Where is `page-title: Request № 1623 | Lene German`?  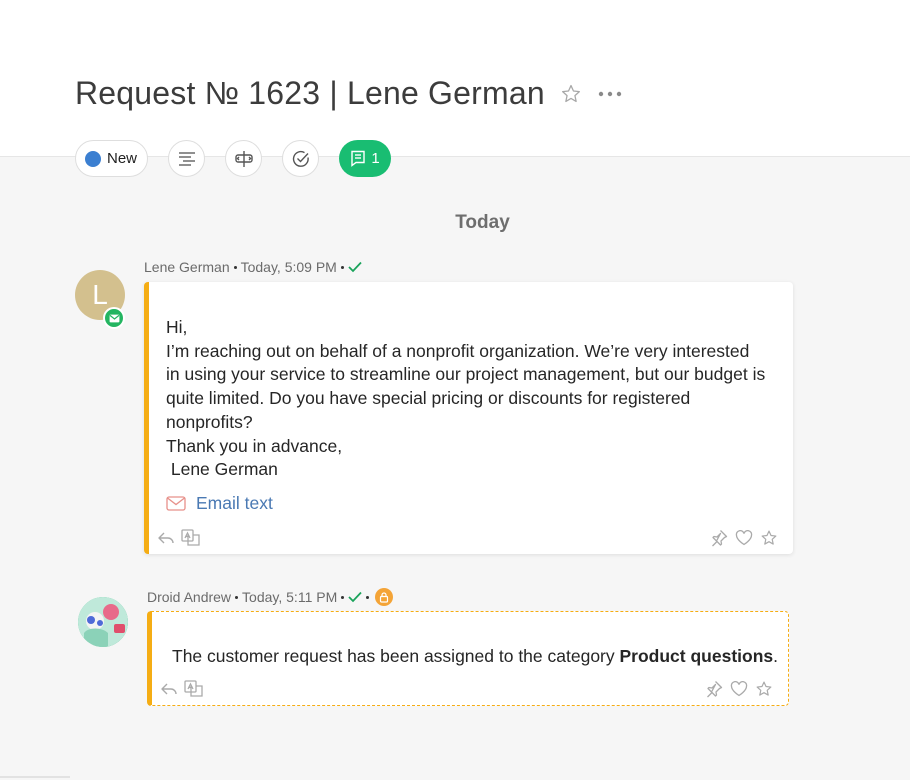
page-title: Request № 1623 | Lene German is located at coordinates (310, 93).